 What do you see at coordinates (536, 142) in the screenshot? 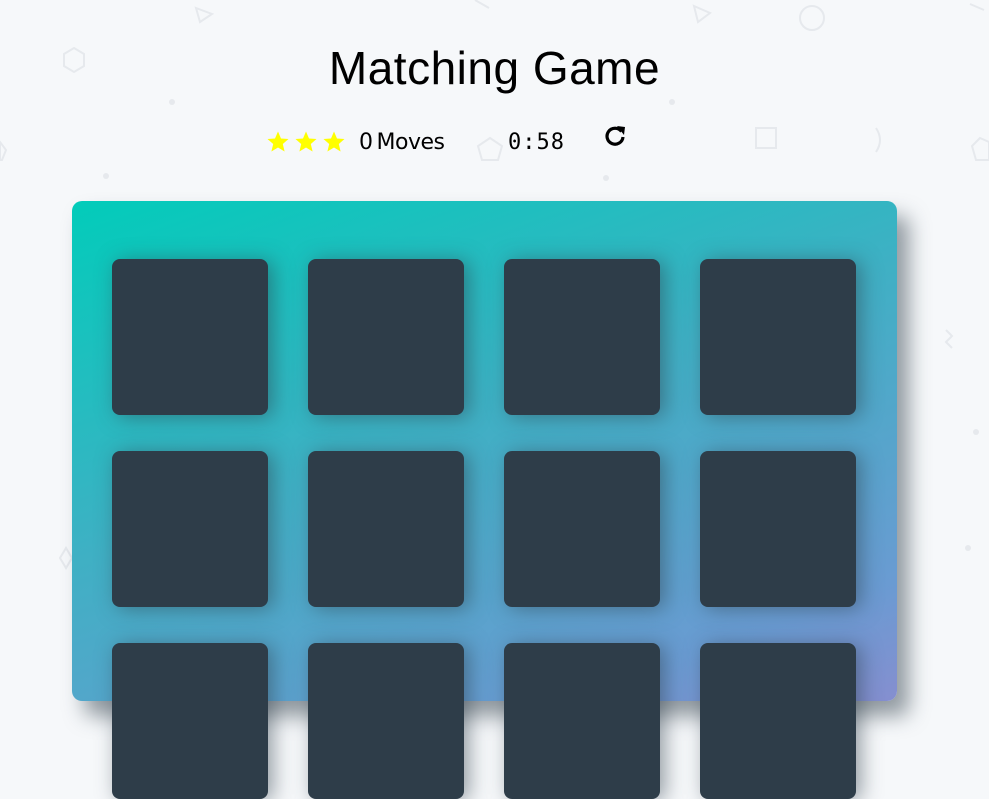
I see `timer: 0:58` at bounding box center [536, 142].